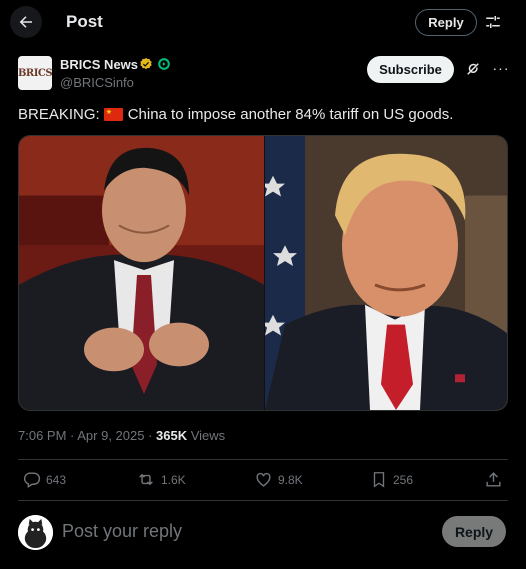 This screenshot has height=569, width=526. Describe the element at coordinates (172, 435) in the screenshot. I see `view-count: 365K` at that location.